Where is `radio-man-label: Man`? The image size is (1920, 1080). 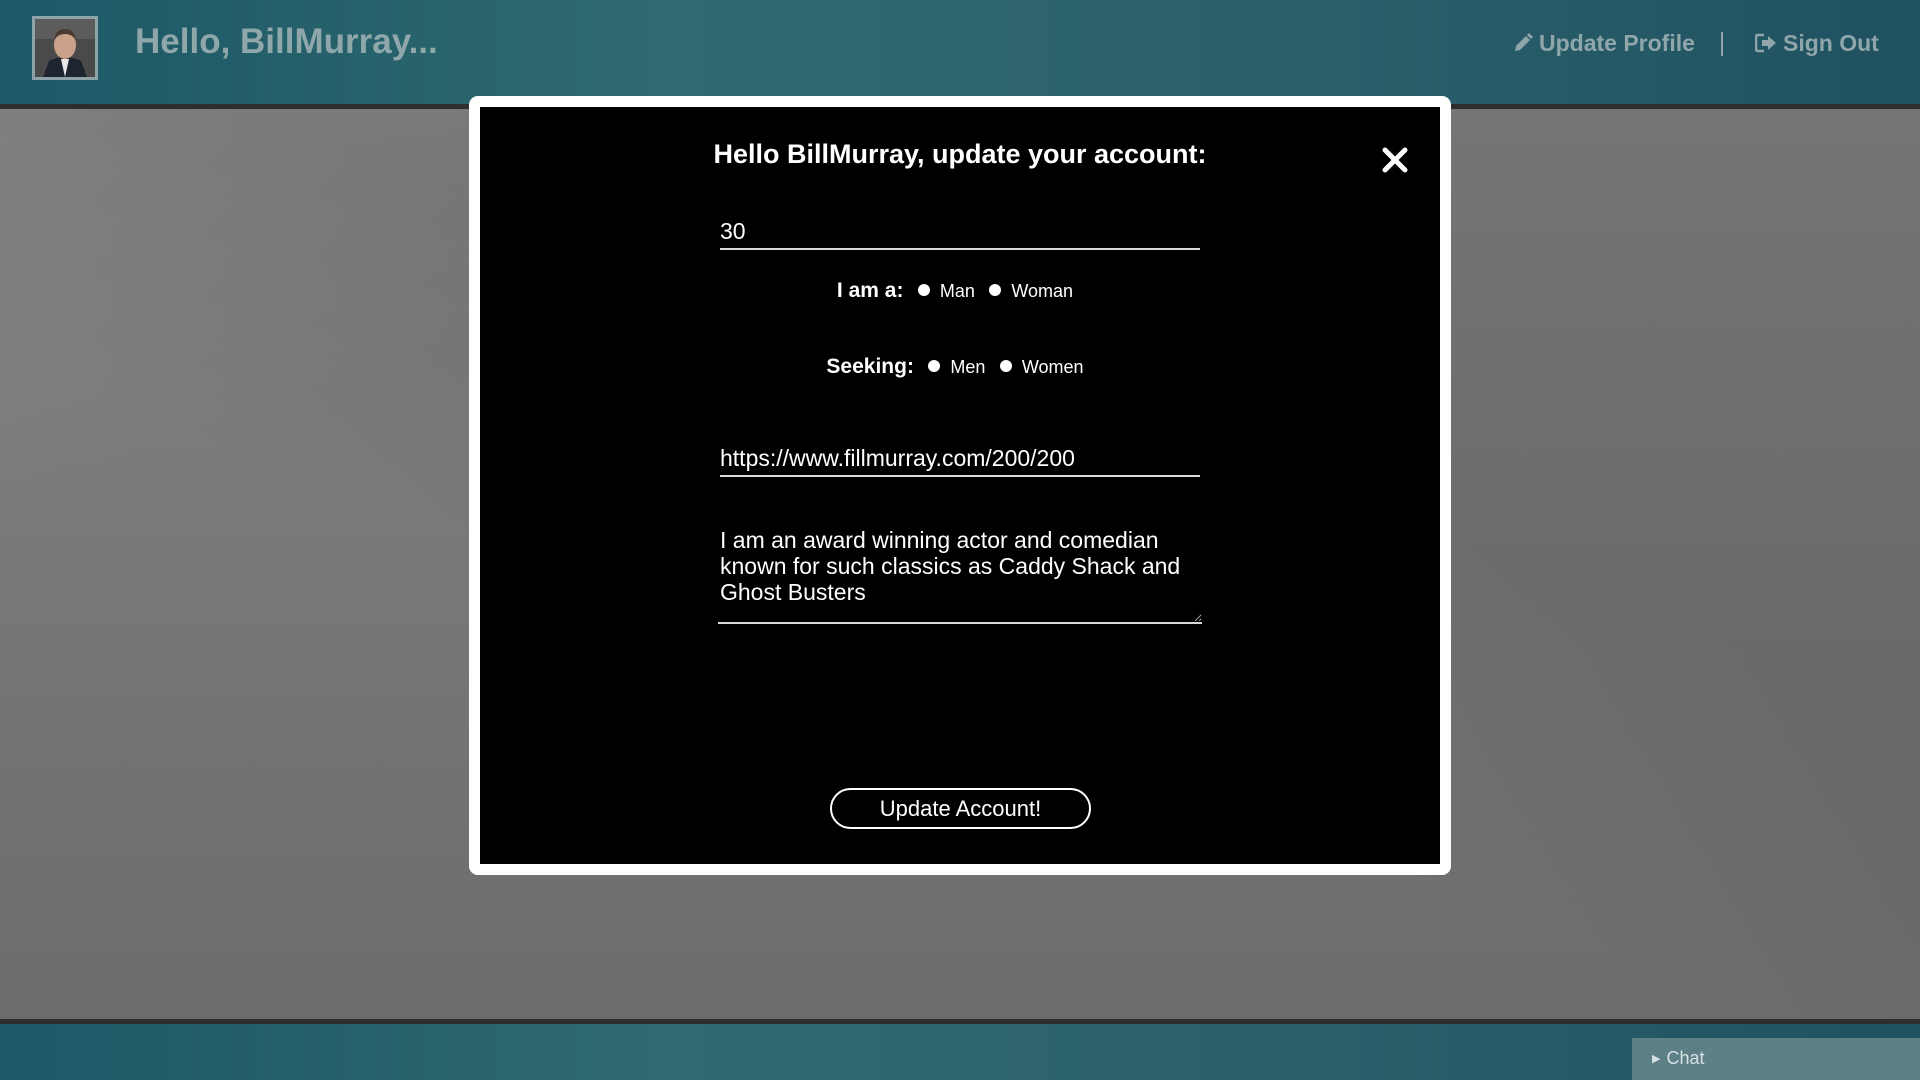
radio-man-label: Man is located at coordinates (957, 291).